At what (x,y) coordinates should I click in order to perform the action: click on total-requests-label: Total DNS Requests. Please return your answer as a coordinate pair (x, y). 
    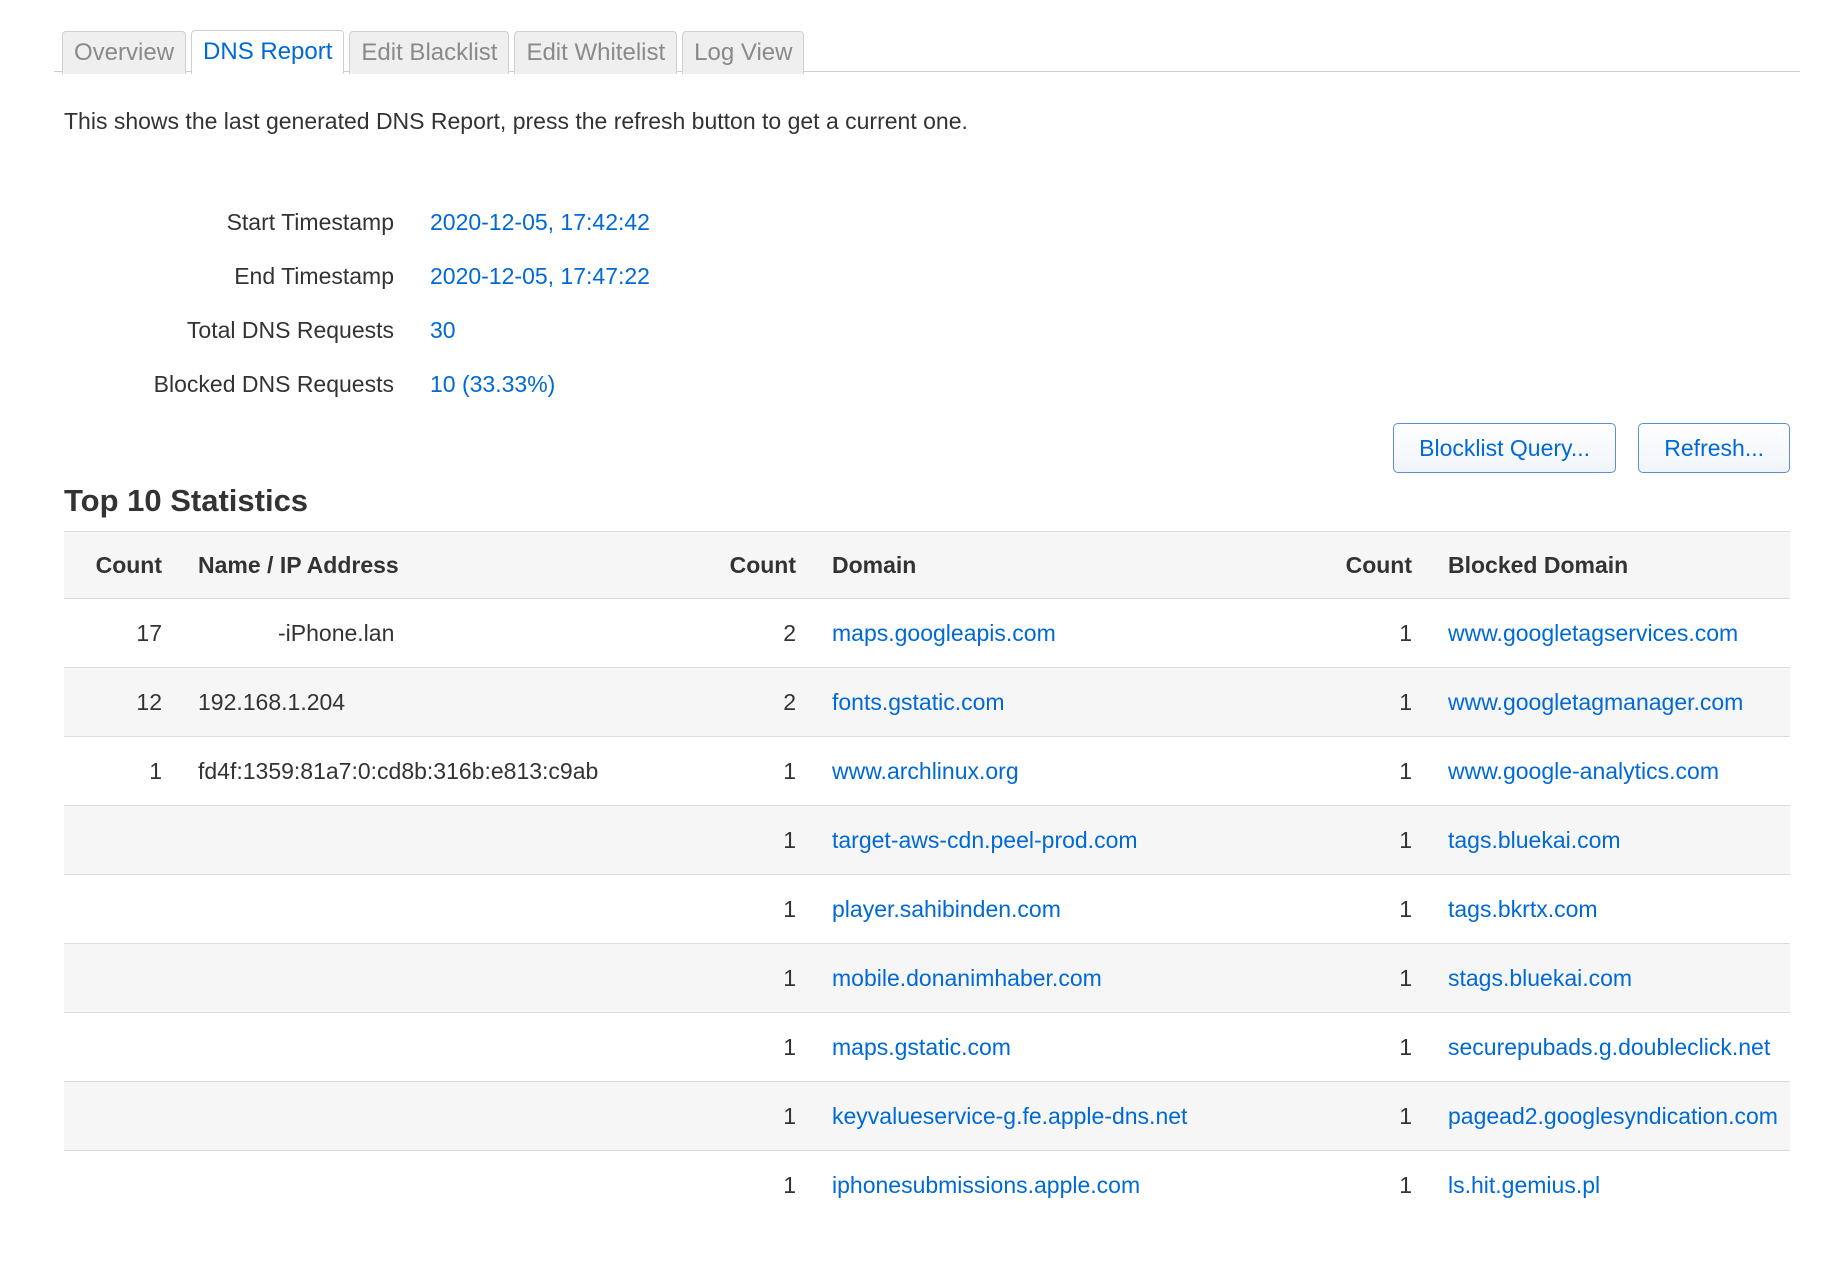
    Looking at the image, I should click on (290, 329).